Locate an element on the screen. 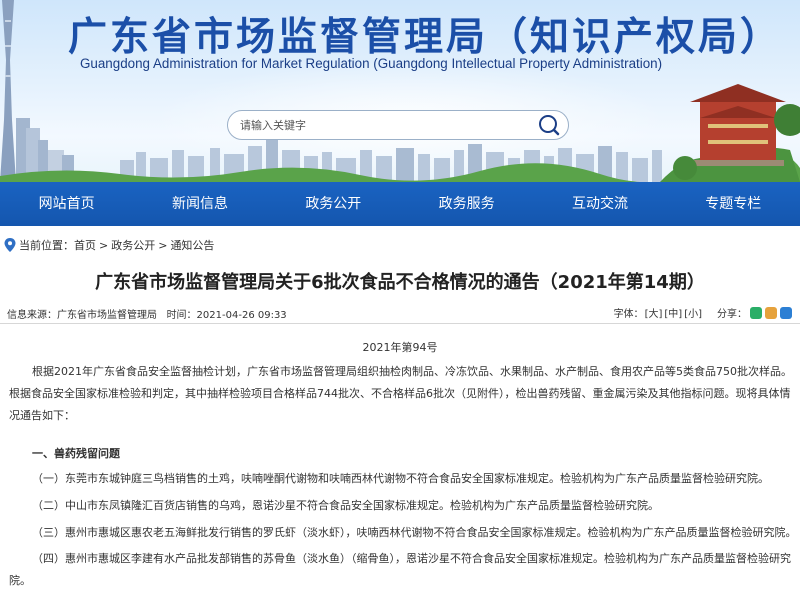 This screenshot has width=800, height=602. search-icon is located at coordinates (549, 125).